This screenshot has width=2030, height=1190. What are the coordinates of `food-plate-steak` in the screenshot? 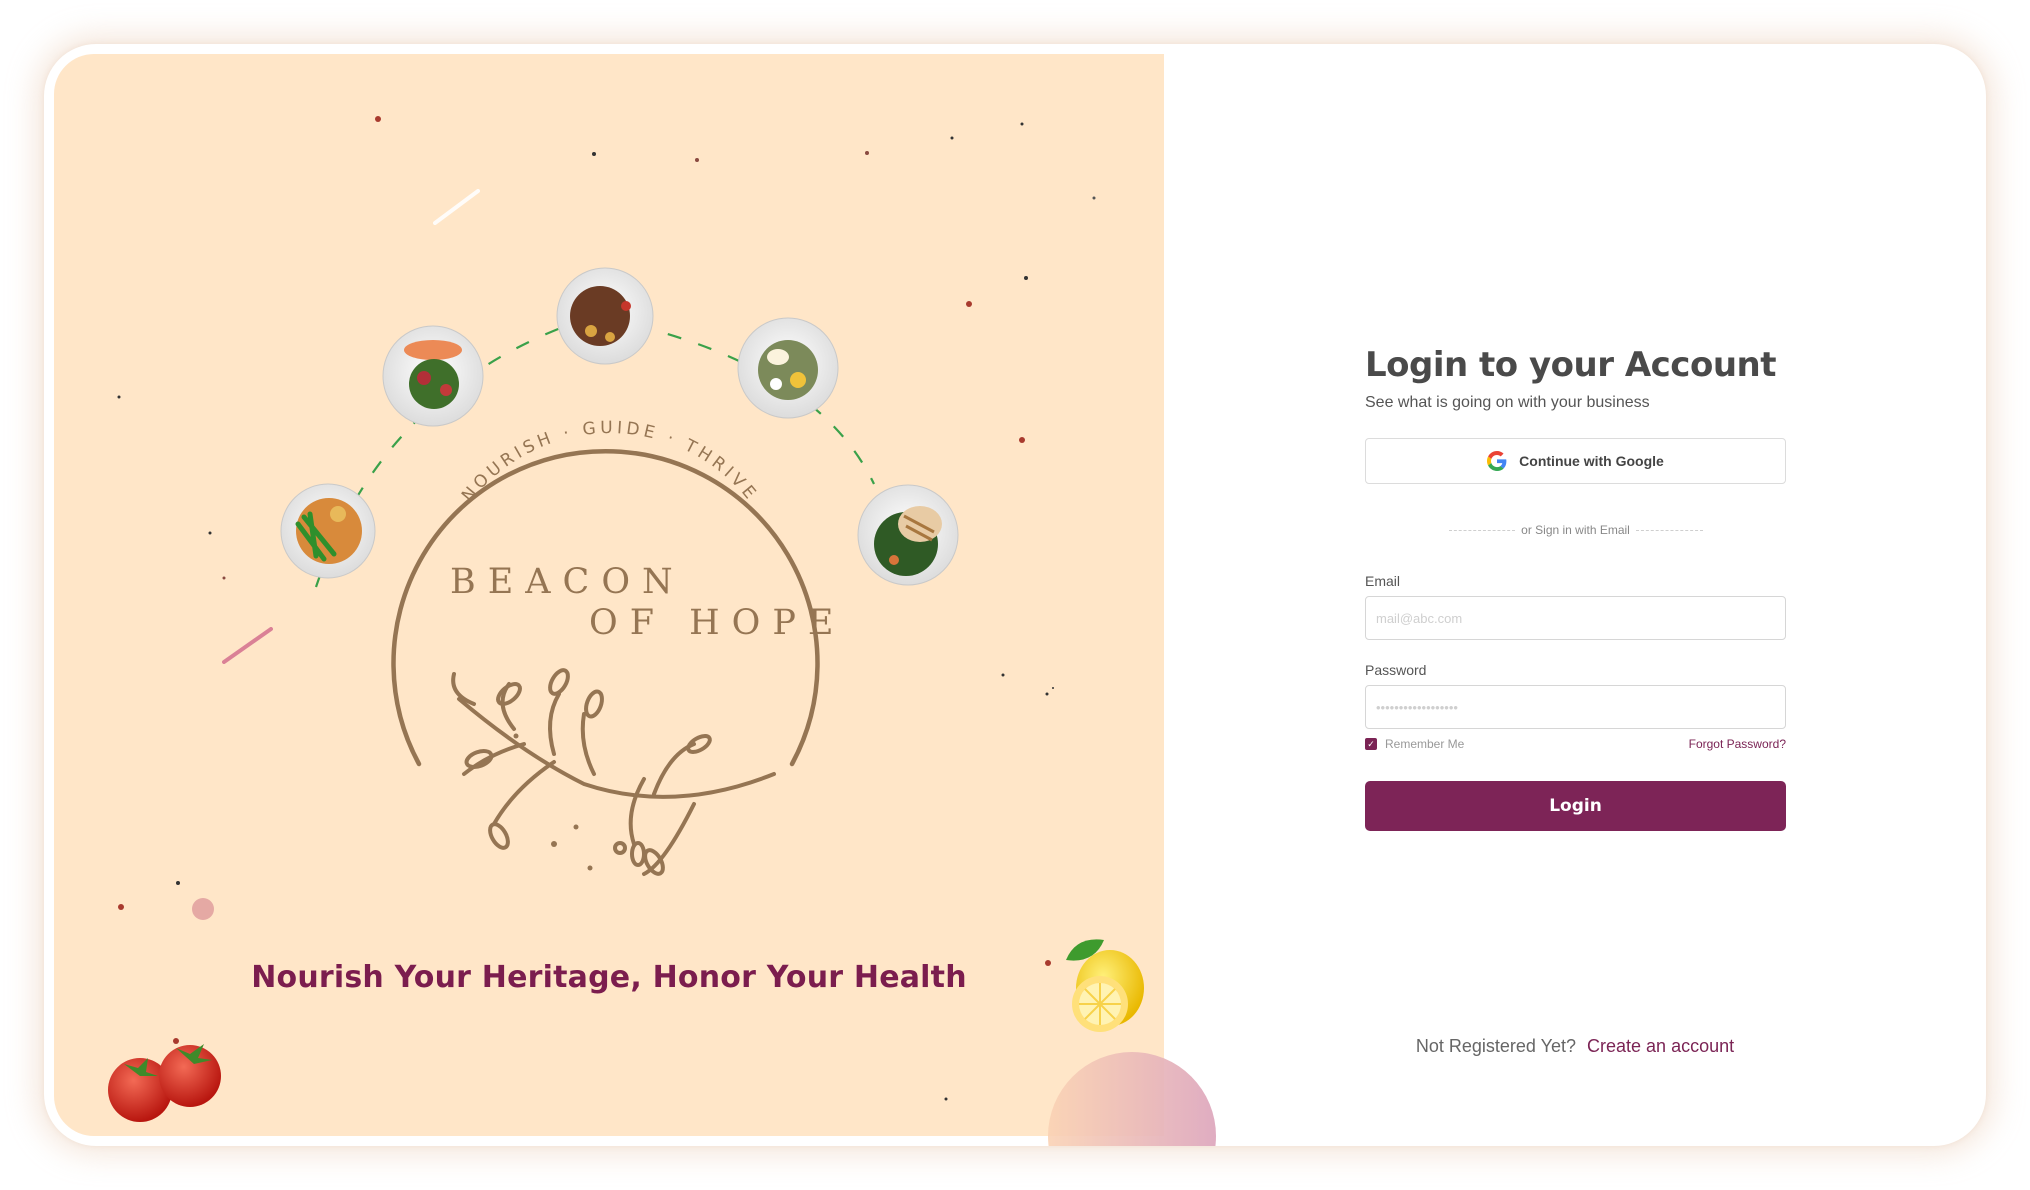 It's located at (605, 316).